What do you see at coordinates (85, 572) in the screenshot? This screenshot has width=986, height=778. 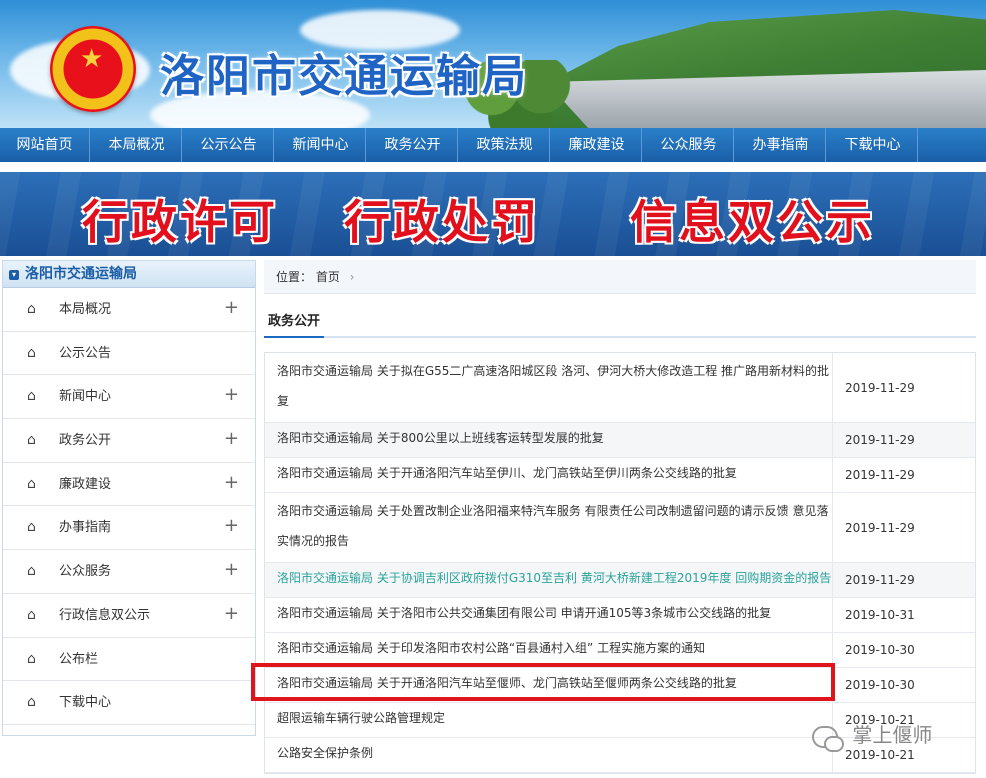 I see `sidebar-item-label: 公众服务` at bounding box center [85, 572].